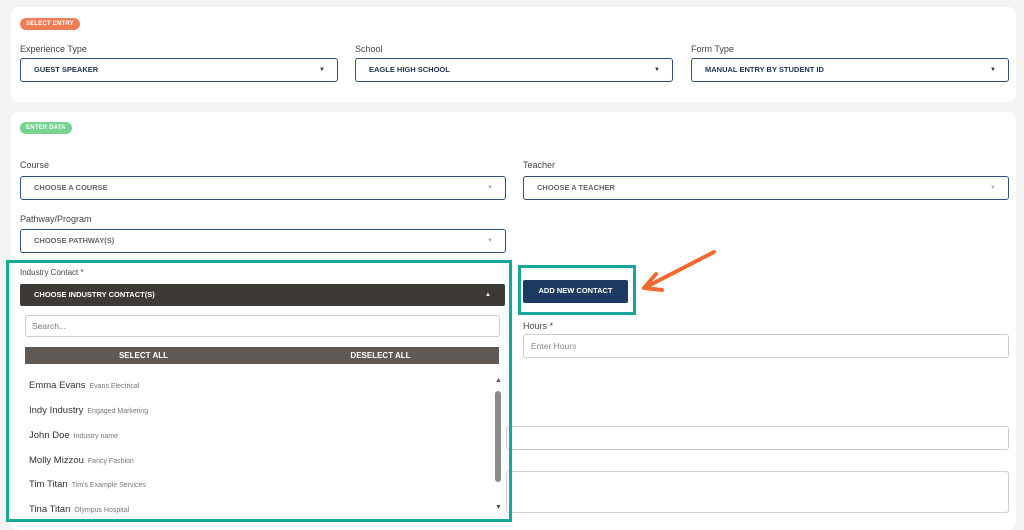 The width and height of the screenshot is (1024, 530). What do you see at coordinates (74, 240) in the screenshot?
I see `pathway-placeholder: CHOOSE PATHWAY(S)` at bounding box center [74, 240].